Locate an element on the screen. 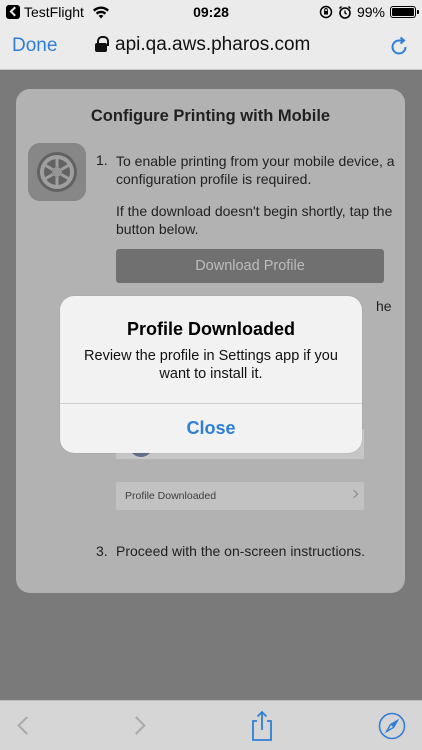 The image size is (422, 750). forward-button is located at coordinates (140, 726).